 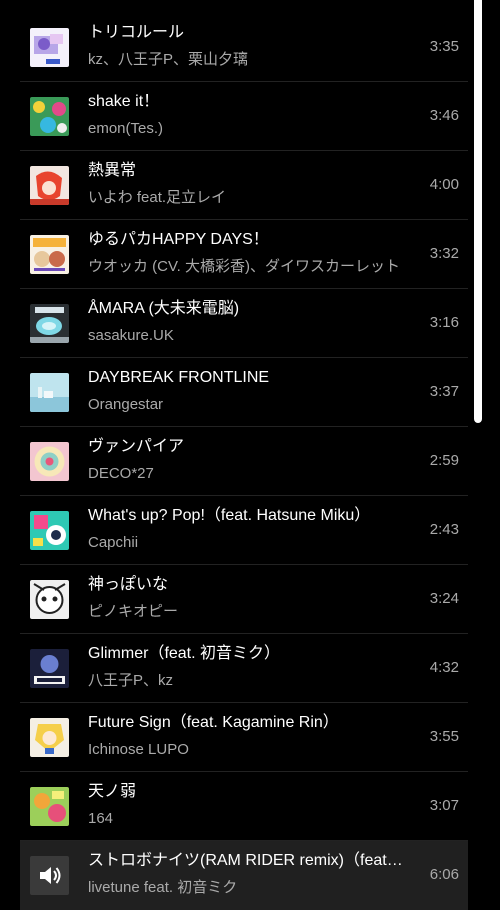 I want to click on track-artist: 八王子P、kz, so click(x=131, y=680).